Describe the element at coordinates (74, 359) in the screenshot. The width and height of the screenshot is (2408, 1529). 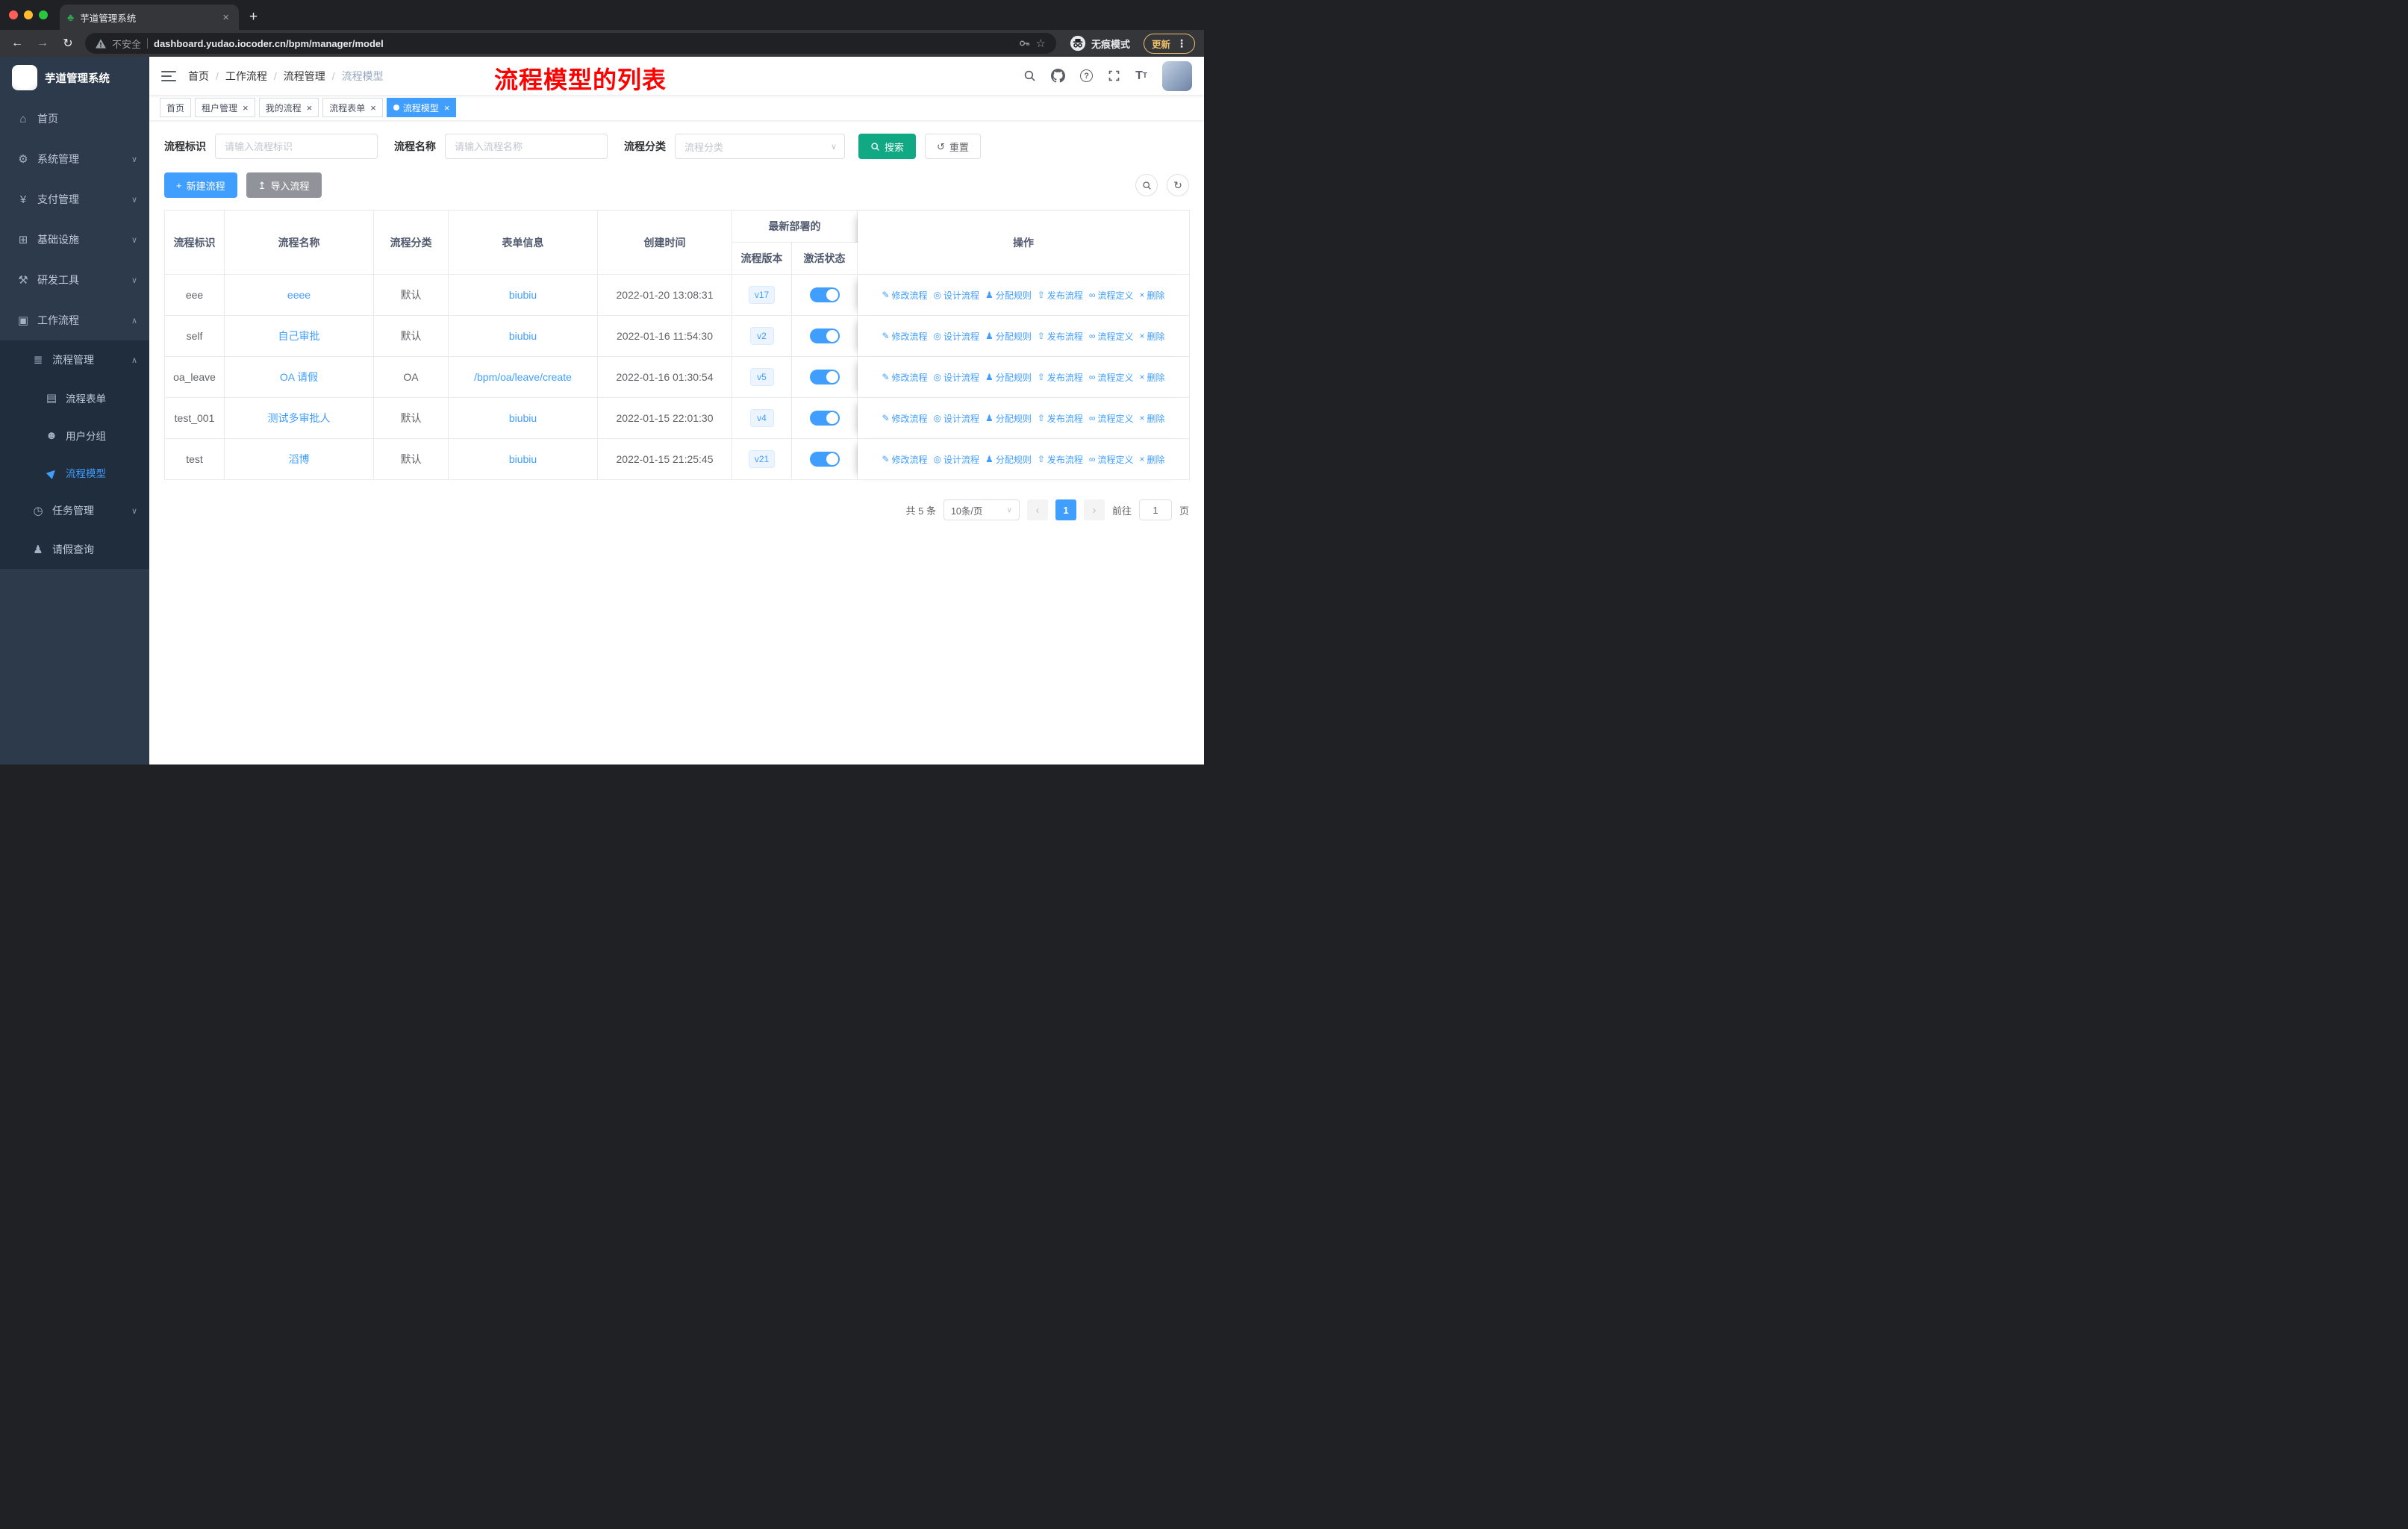
I see `sidebar-item: ≣ 流程管理 ∧` at that location.